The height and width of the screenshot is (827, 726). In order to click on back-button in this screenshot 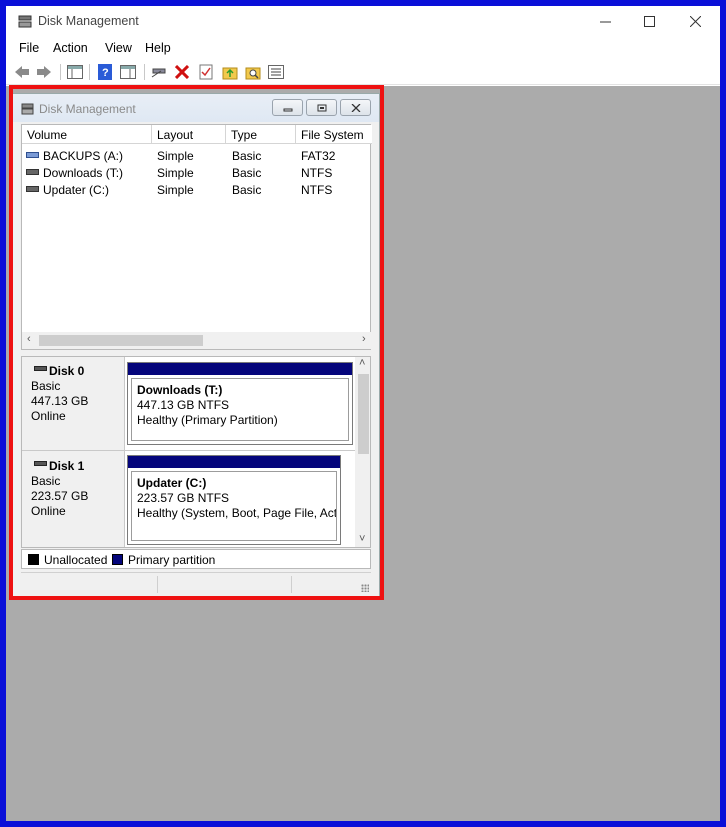, I will do `click(22, 72)`.